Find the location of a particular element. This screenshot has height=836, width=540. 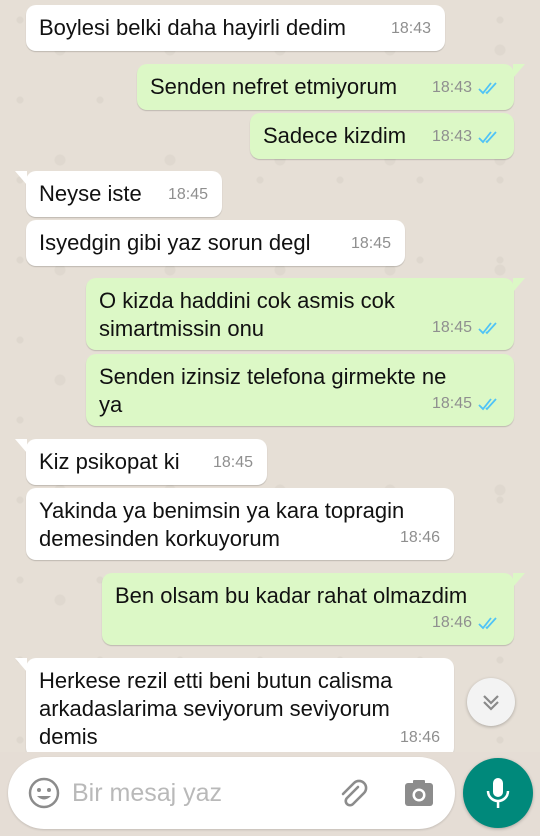

emoji-icon is located at coordinates (44, 793).